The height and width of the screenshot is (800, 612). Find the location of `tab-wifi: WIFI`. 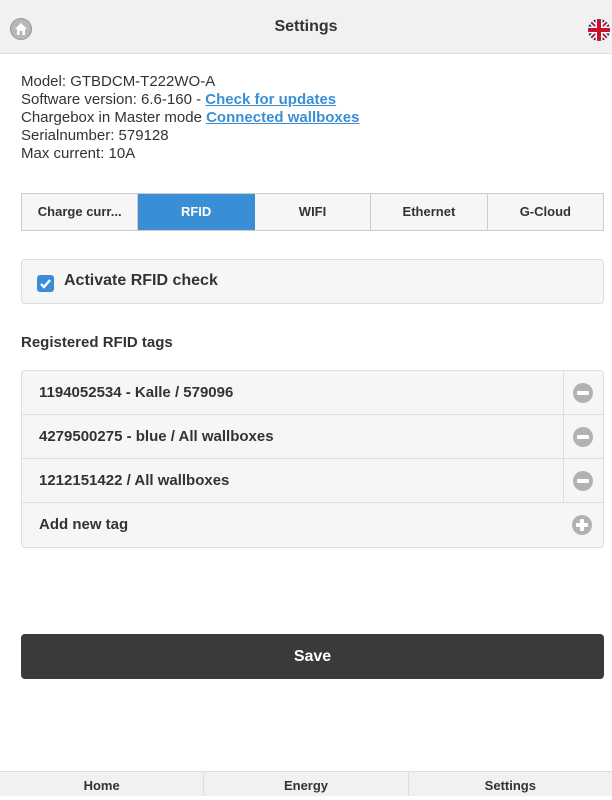

tab-wifi: WIFI is located at coordinates (313, 212).